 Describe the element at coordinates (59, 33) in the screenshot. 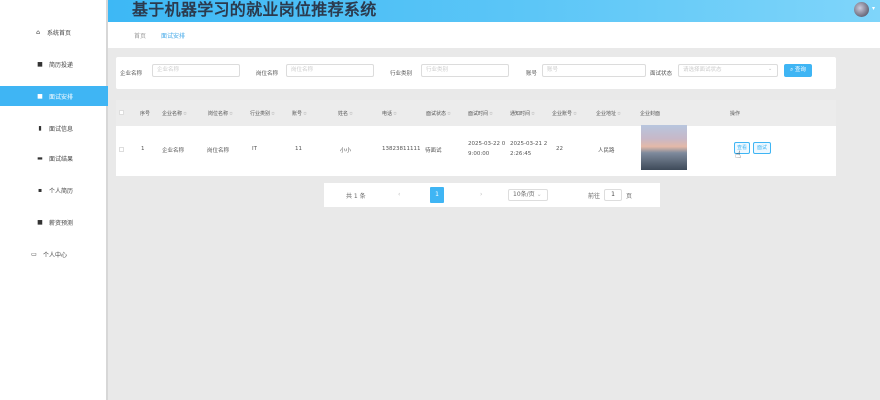

I see `sidebar-item-label: 系统首页` at that location.